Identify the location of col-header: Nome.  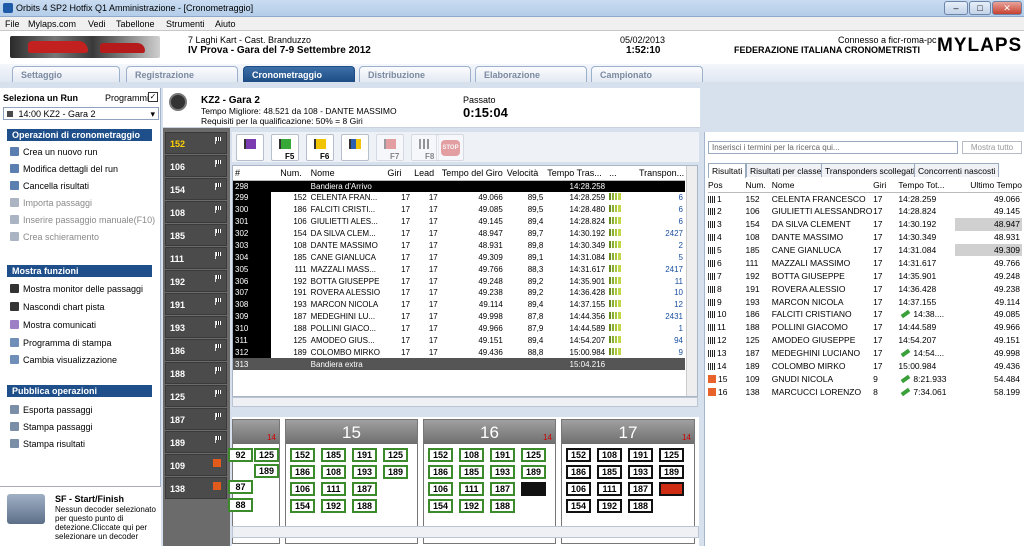
(347, 173).